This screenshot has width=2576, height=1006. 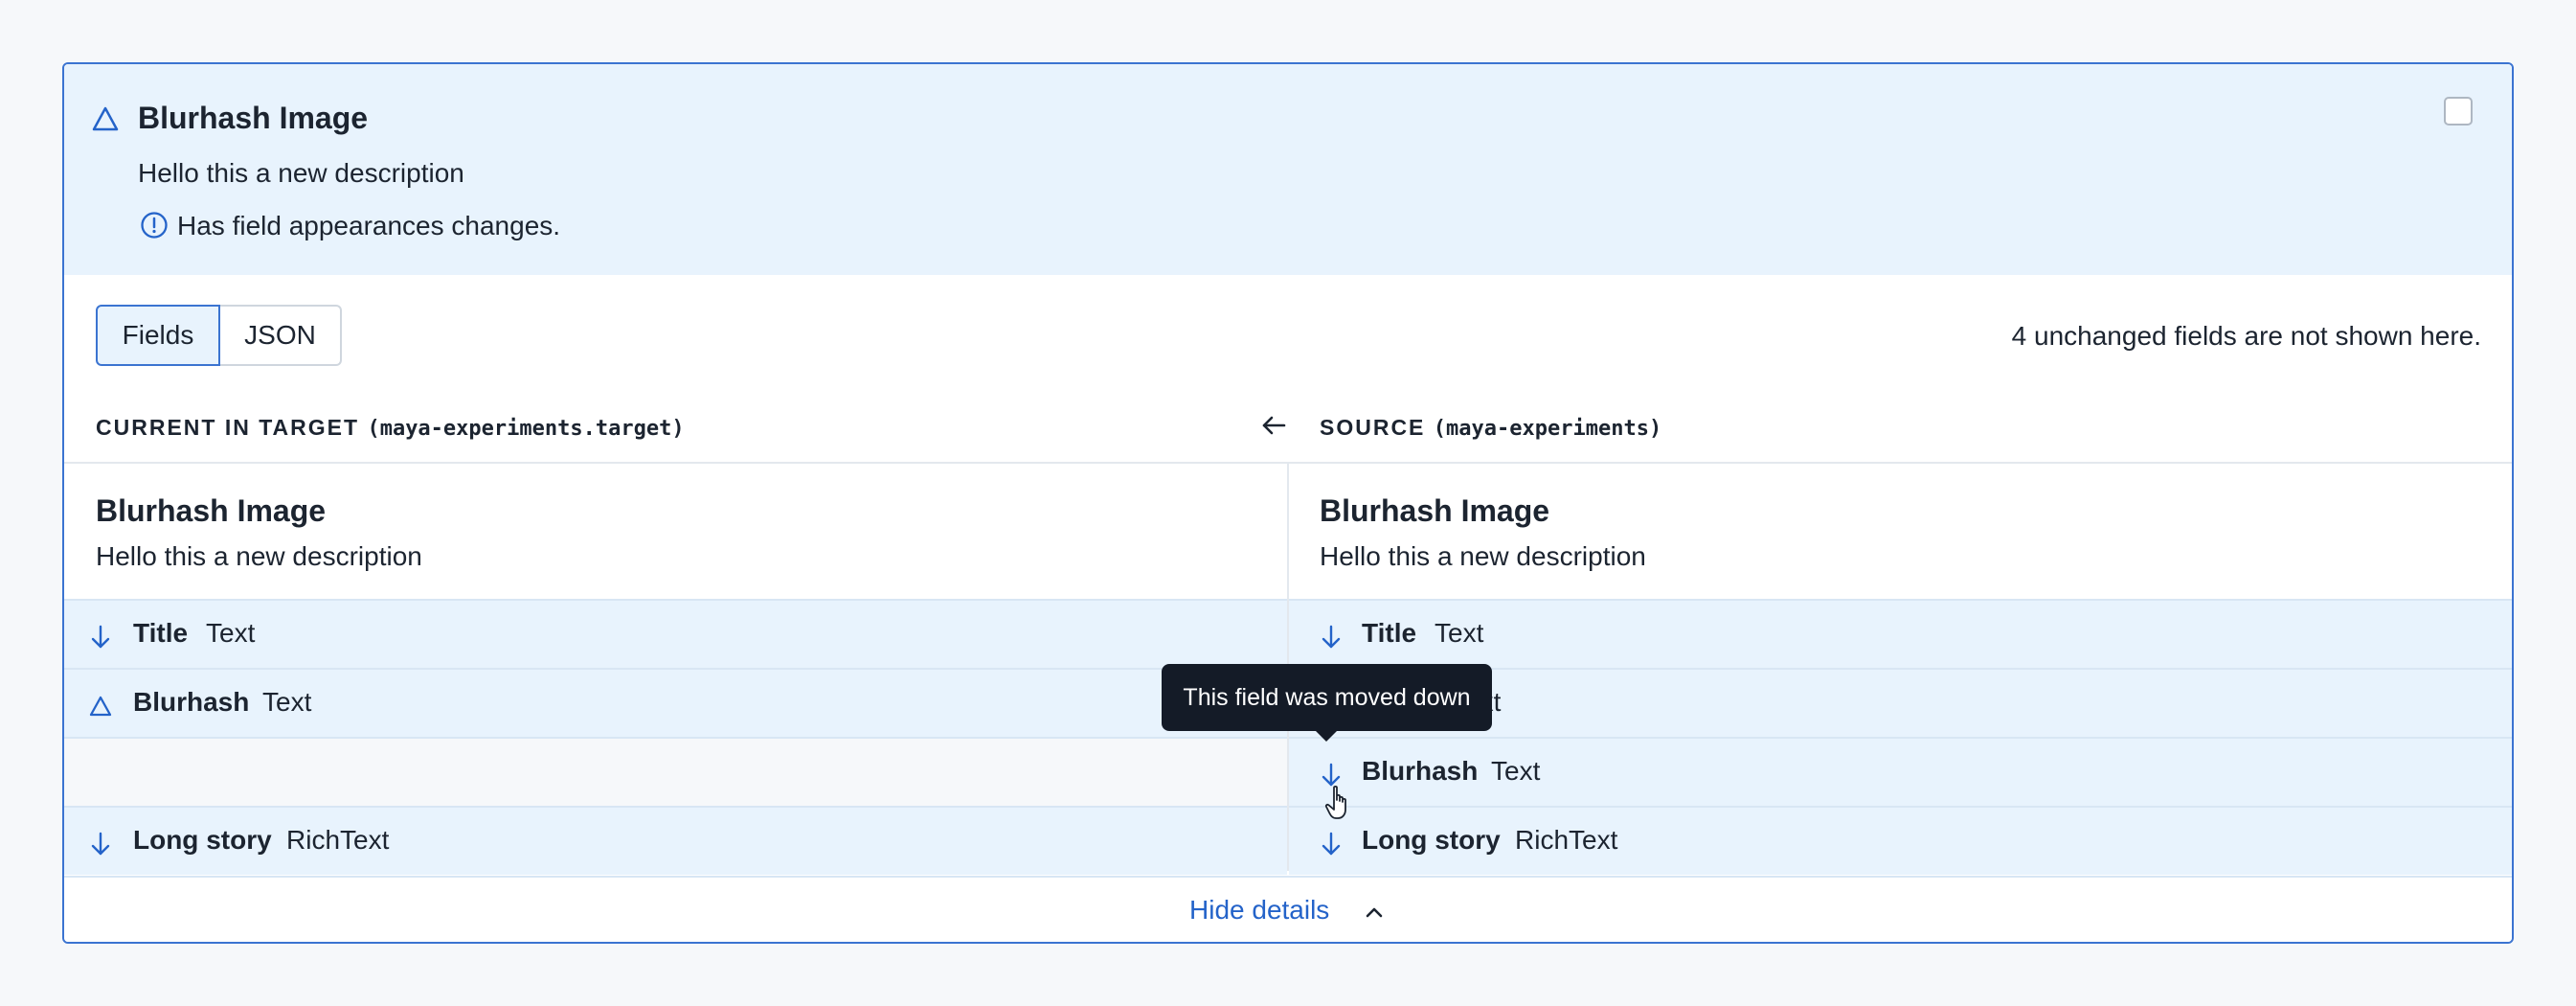 I want to click on tab-json: JSON, so click(x=281, y=335).